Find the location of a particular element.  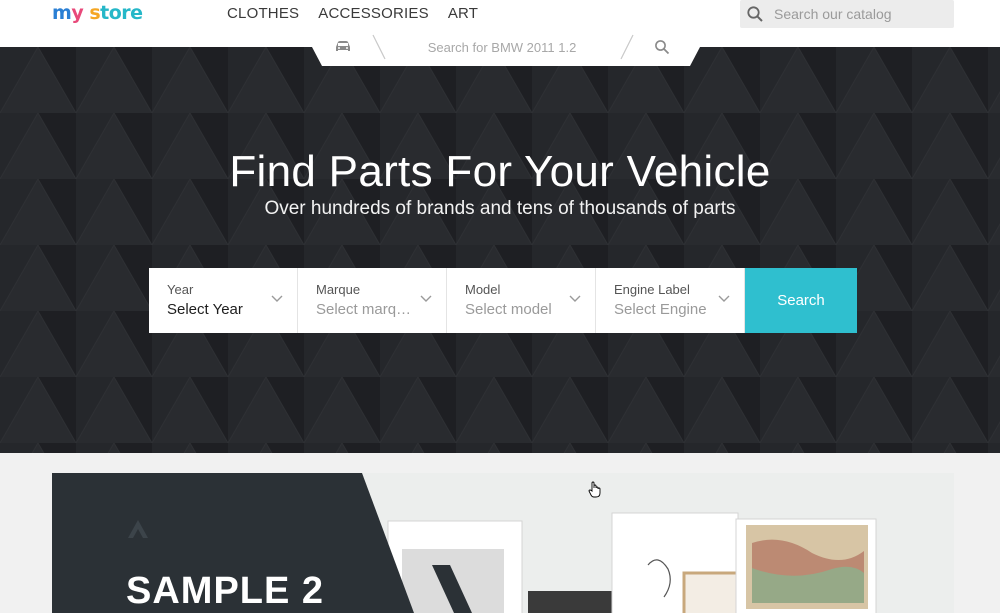

store-logo: my store is located at coordinates (97, 13).